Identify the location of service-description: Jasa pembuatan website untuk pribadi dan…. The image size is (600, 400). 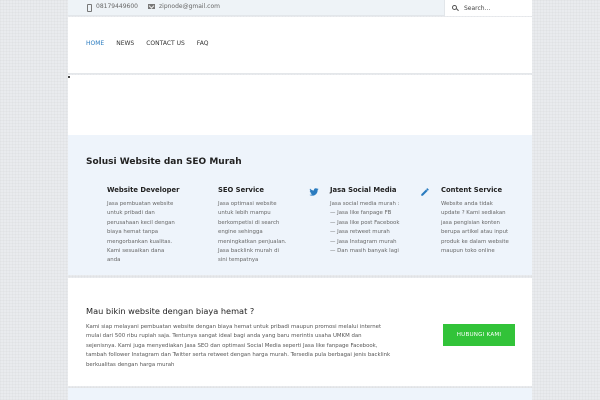
(141, 232).